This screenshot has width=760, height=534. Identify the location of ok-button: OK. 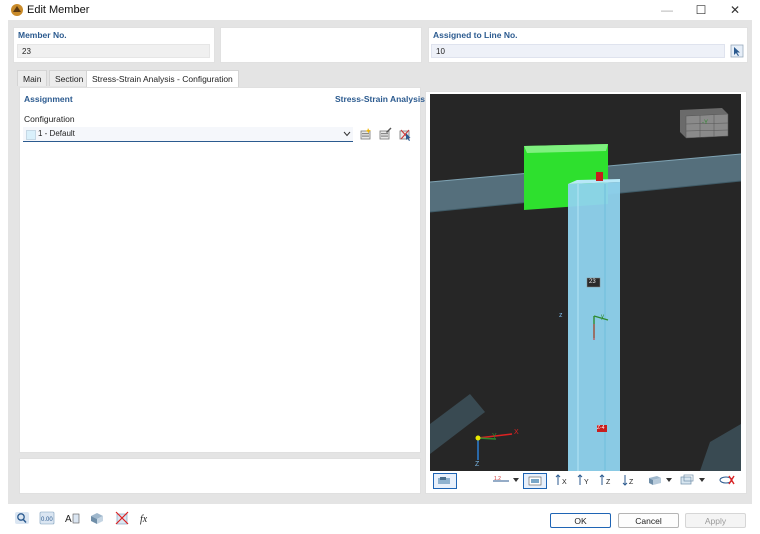
(580, 520).